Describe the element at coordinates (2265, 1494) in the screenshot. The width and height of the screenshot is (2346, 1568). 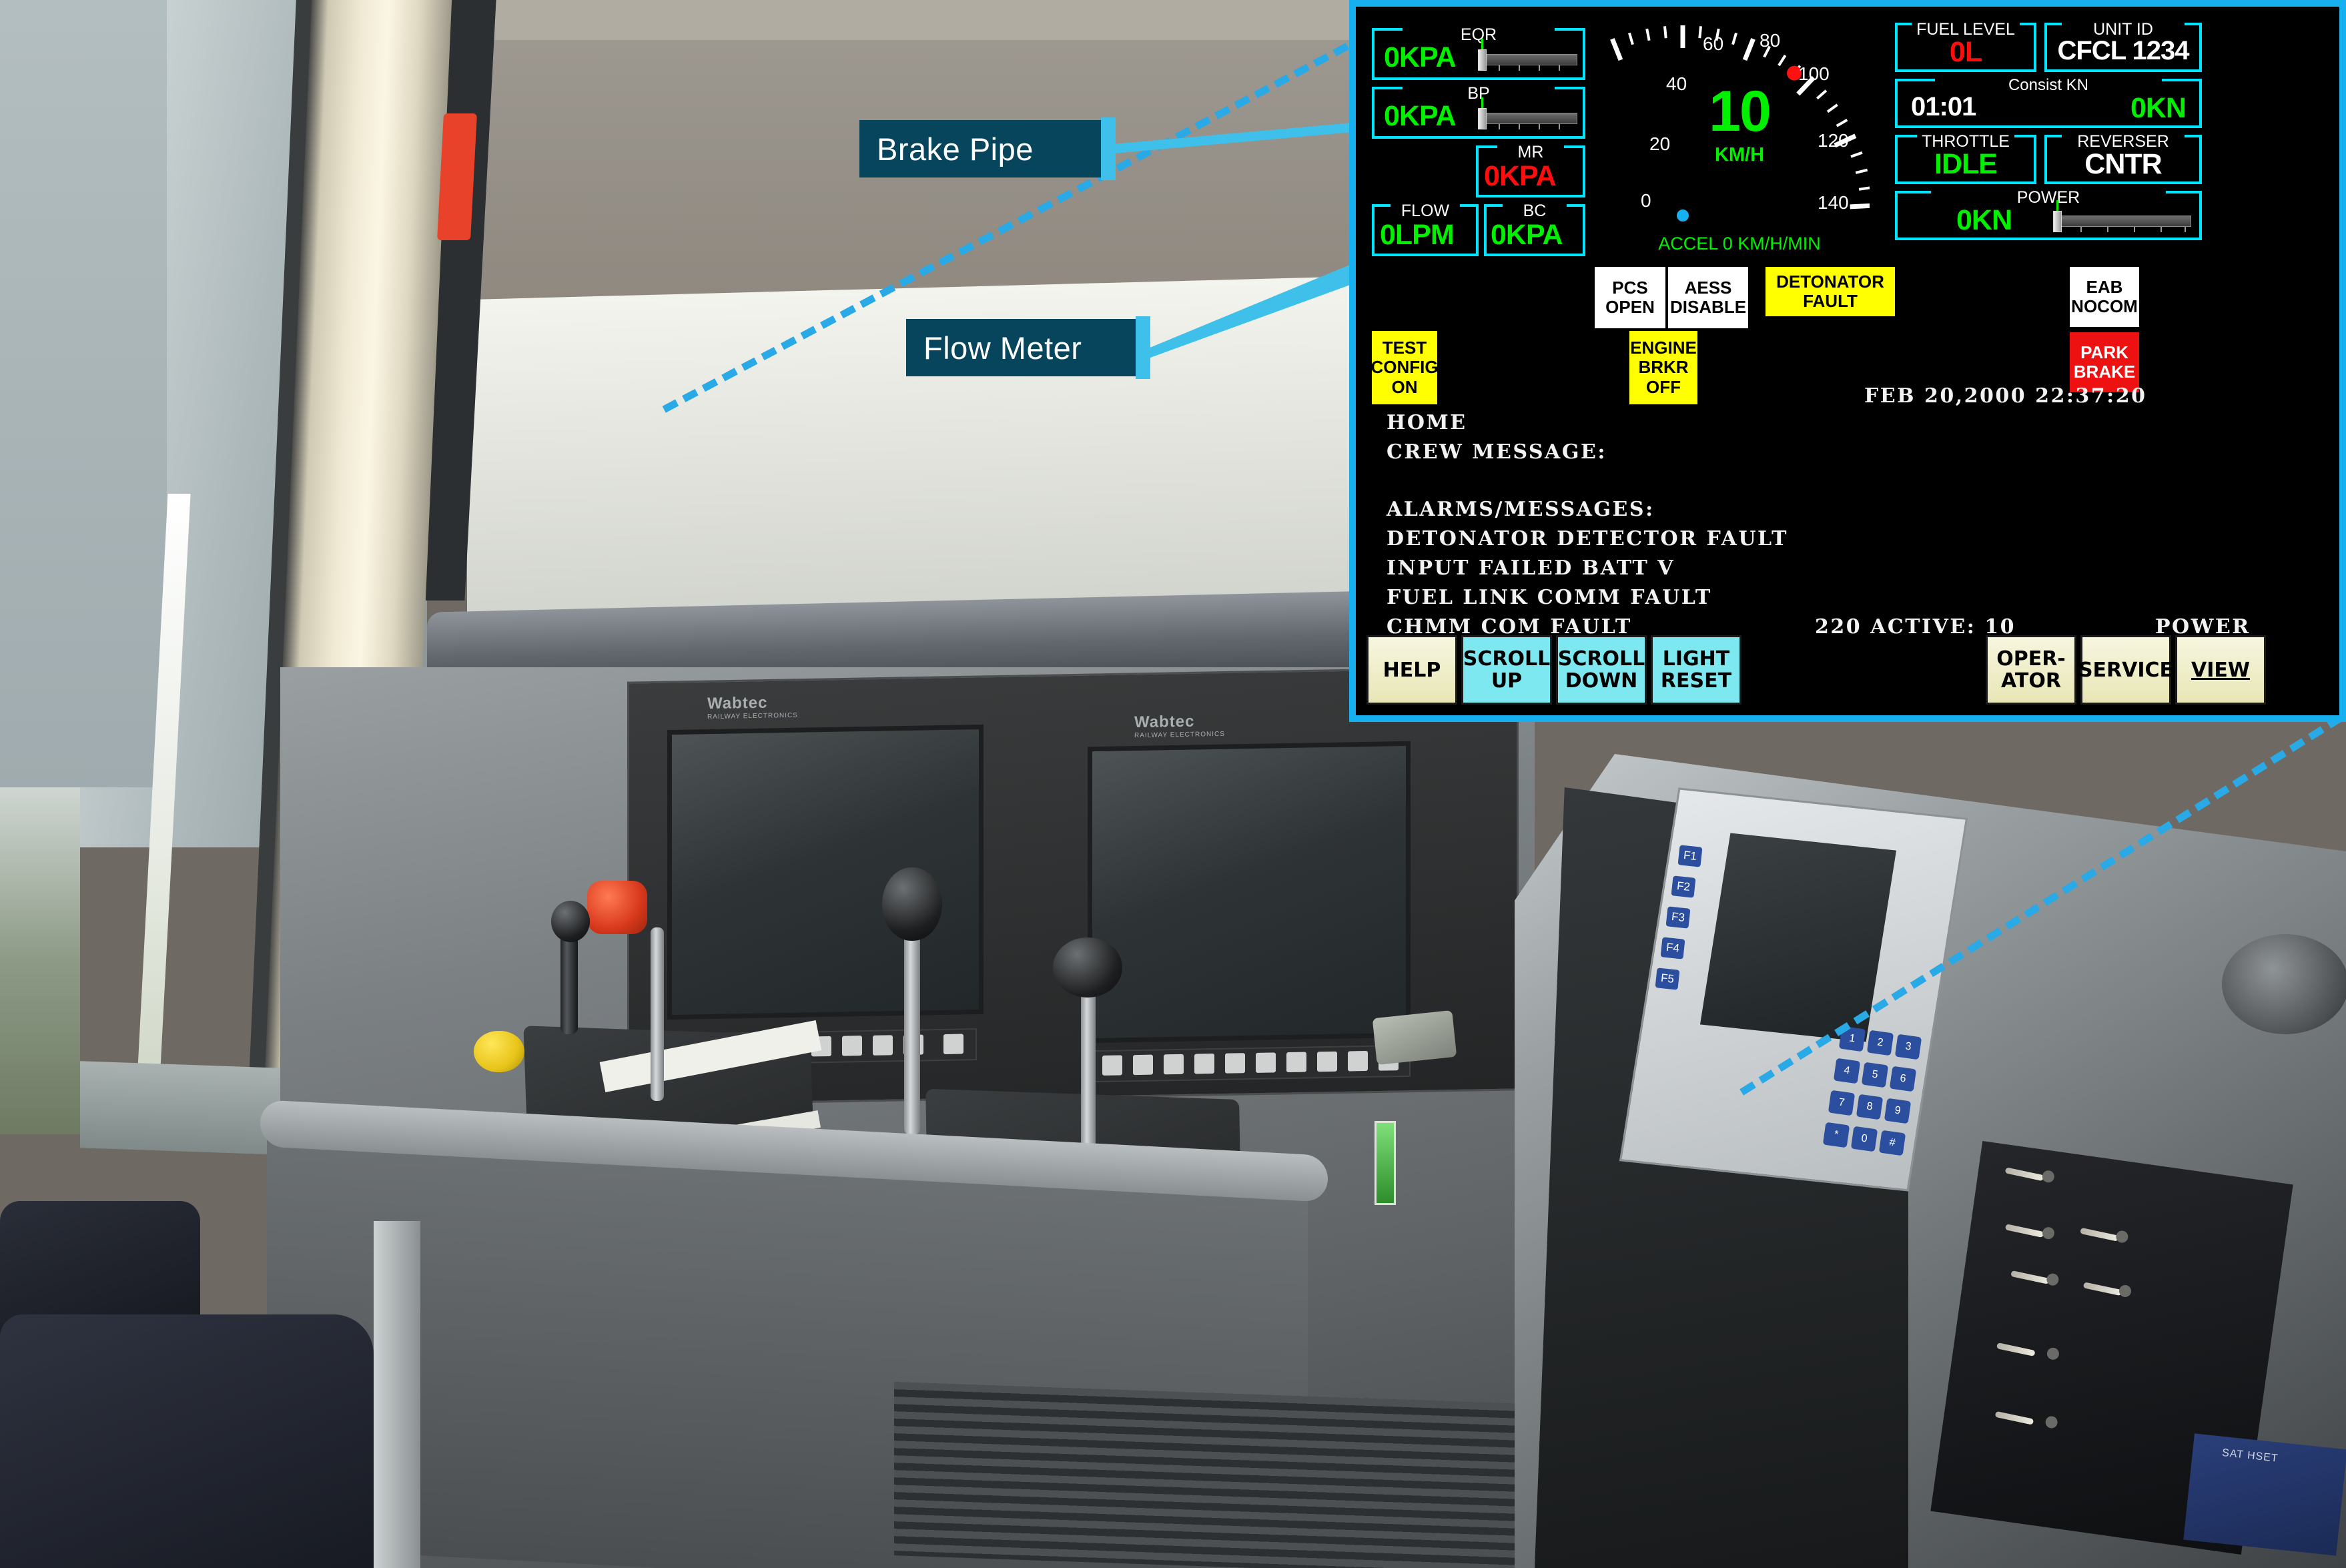
I see `sat-handset-radio: SAT HSET` at that location.